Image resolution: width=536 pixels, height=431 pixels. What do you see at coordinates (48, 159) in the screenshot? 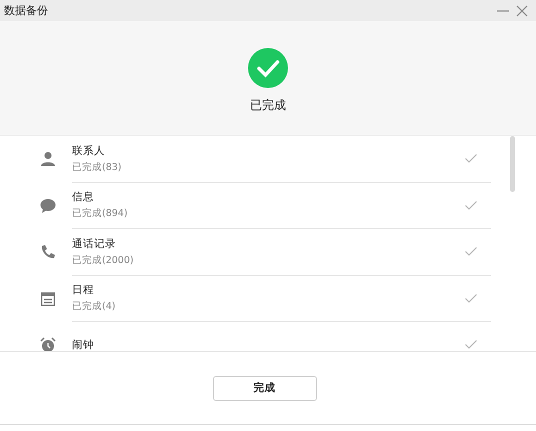
I see `person-icon` at bounding box center [48, 159].